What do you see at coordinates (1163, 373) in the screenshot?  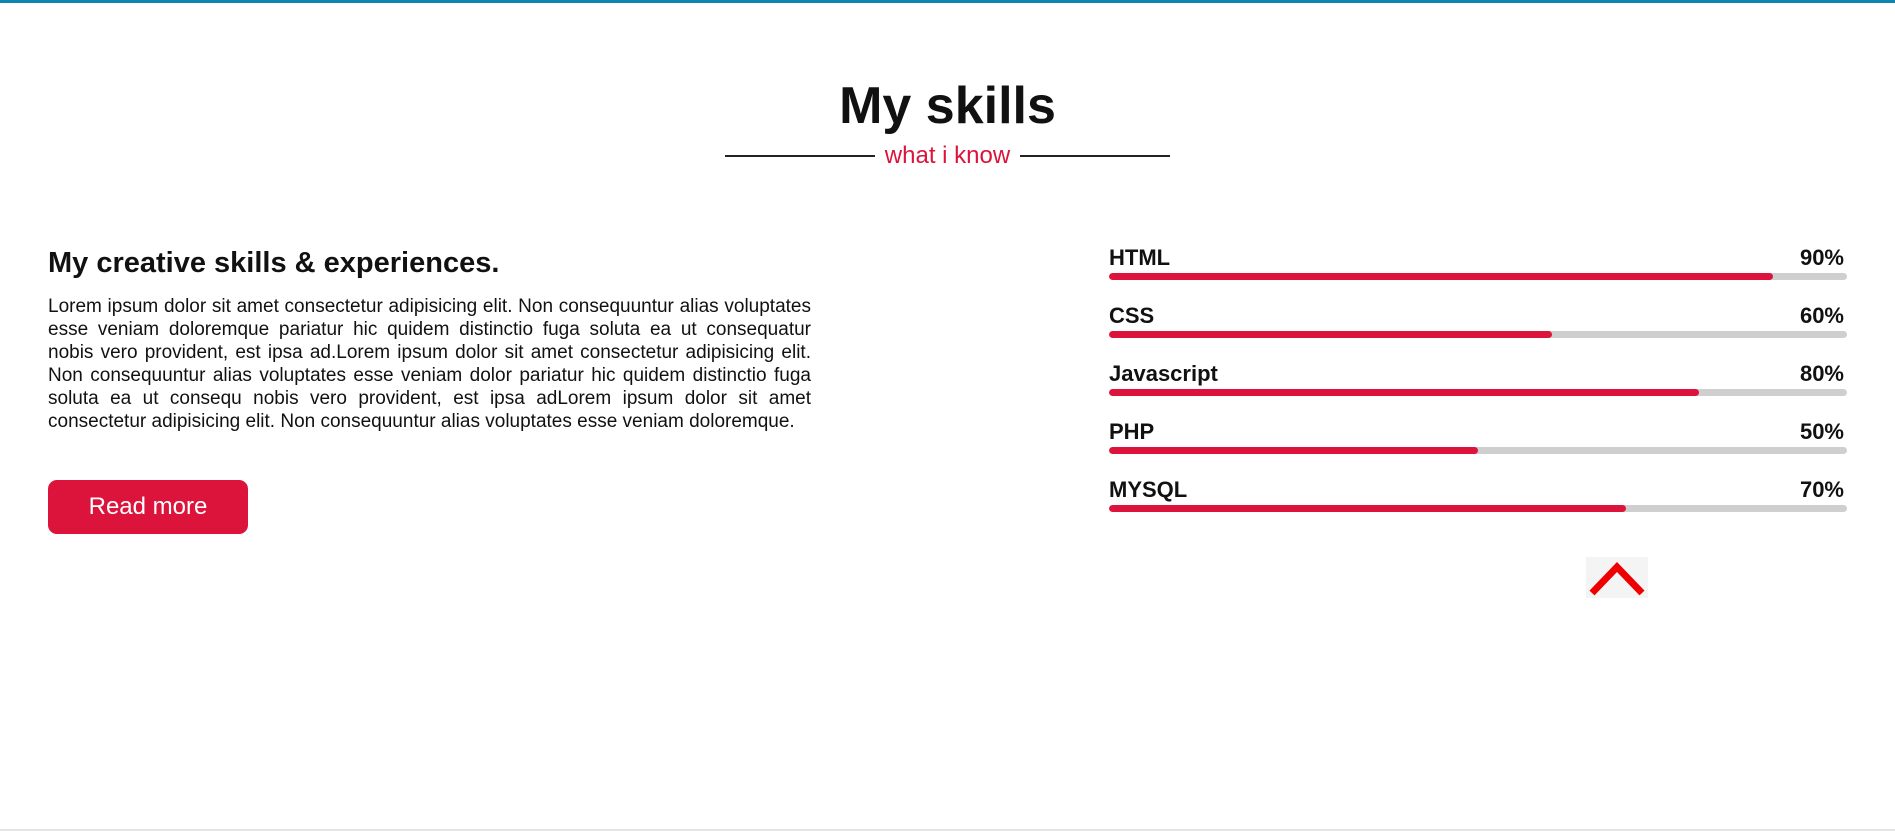 I see `skill-name: Javascript` at bounding box center [1163, 373].